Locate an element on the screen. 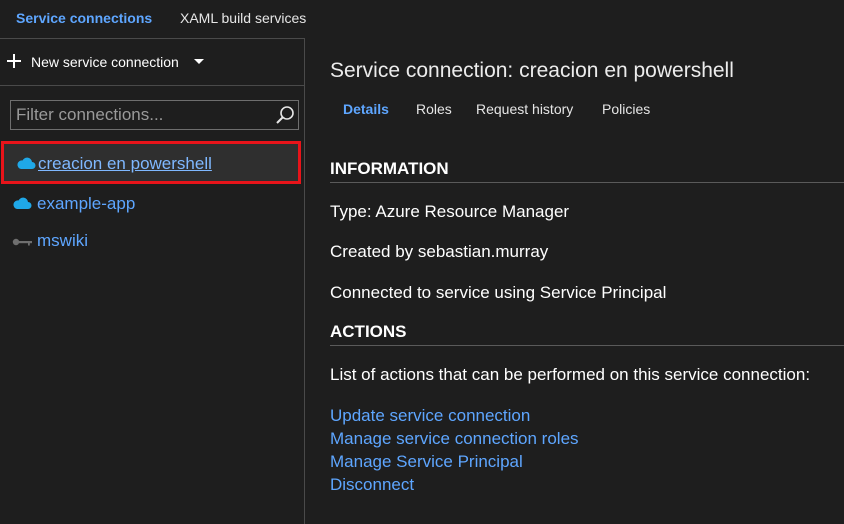 The width and height of the screenshot is (844, 524). top-tab-bar: Service connections XAML build services is located at coordinates (422, 19).